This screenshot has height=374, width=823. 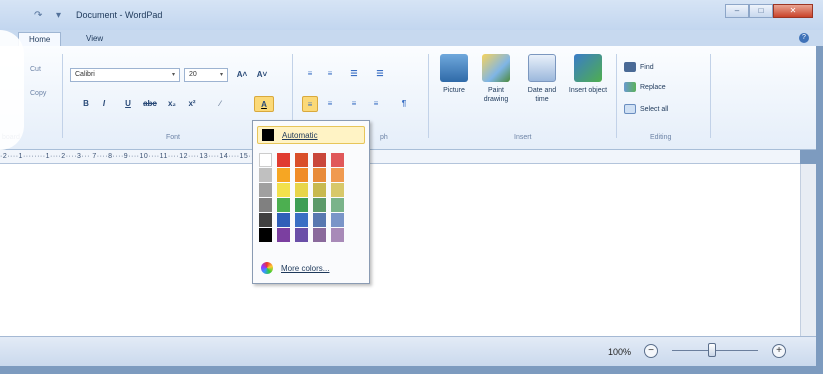 What do you see at coordinates (330, 104) in the screenshot?
I see `align-center-icon: ≡` at bounding box center [330, 104].